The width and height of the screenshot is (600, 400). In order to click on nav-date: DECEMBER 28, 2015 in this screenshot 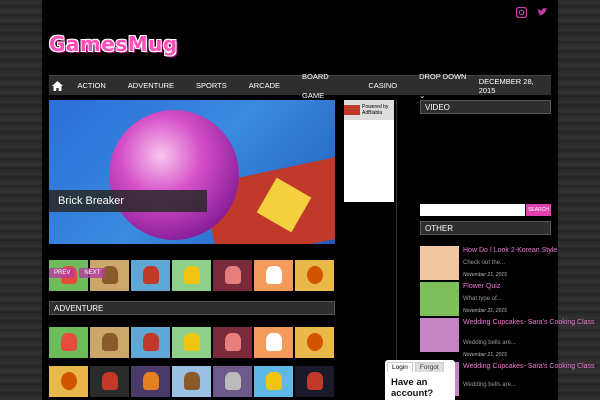, I will do `click(506, 85)`.